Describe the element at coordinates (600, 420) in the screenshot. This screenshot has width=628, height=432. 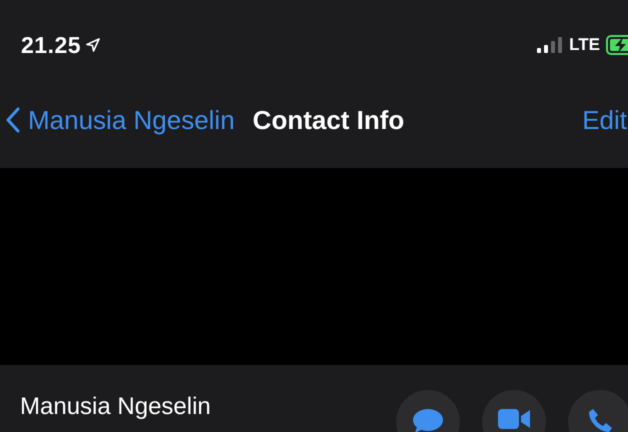
I see `phone-icon` at that location.